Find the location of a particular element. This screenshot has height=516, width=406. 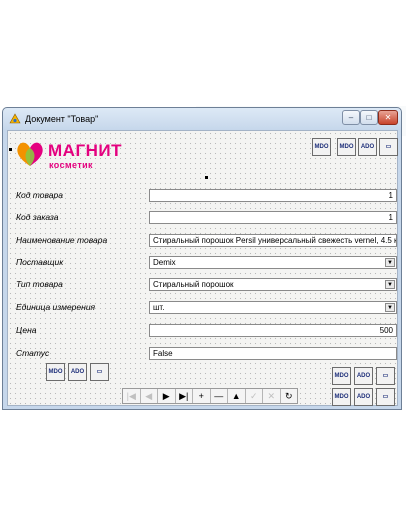

app-icon is located at coordinates (15, 118).